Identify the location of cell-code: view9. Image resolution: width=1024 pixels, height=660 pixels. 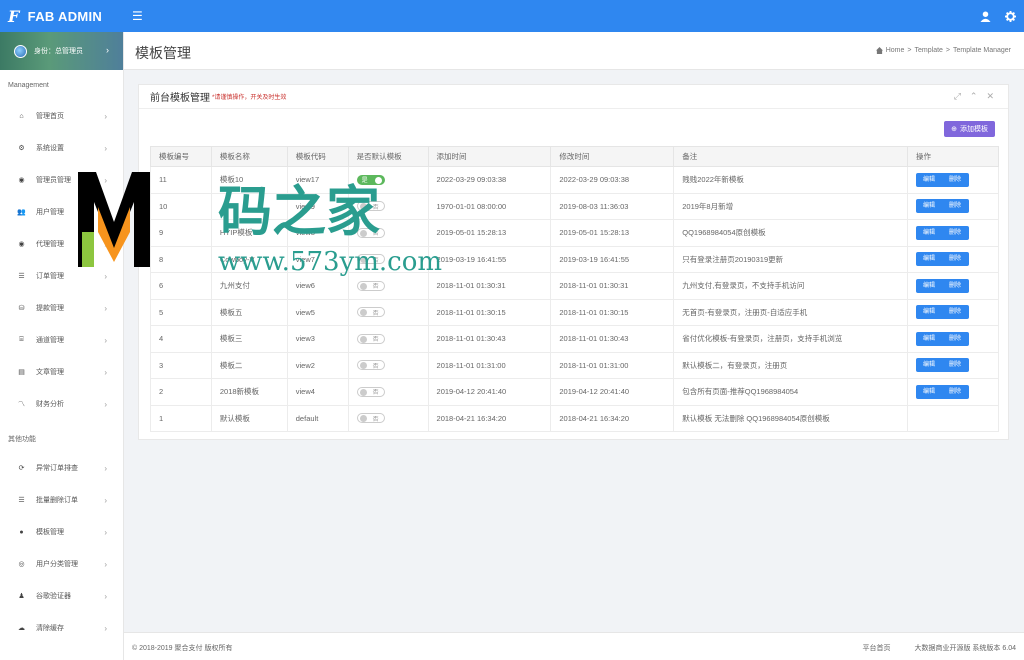
(317, 206).